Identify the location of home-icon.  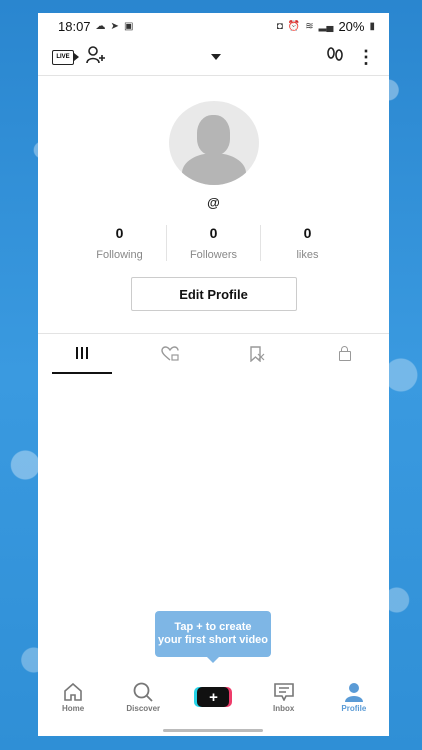
(73, 692).